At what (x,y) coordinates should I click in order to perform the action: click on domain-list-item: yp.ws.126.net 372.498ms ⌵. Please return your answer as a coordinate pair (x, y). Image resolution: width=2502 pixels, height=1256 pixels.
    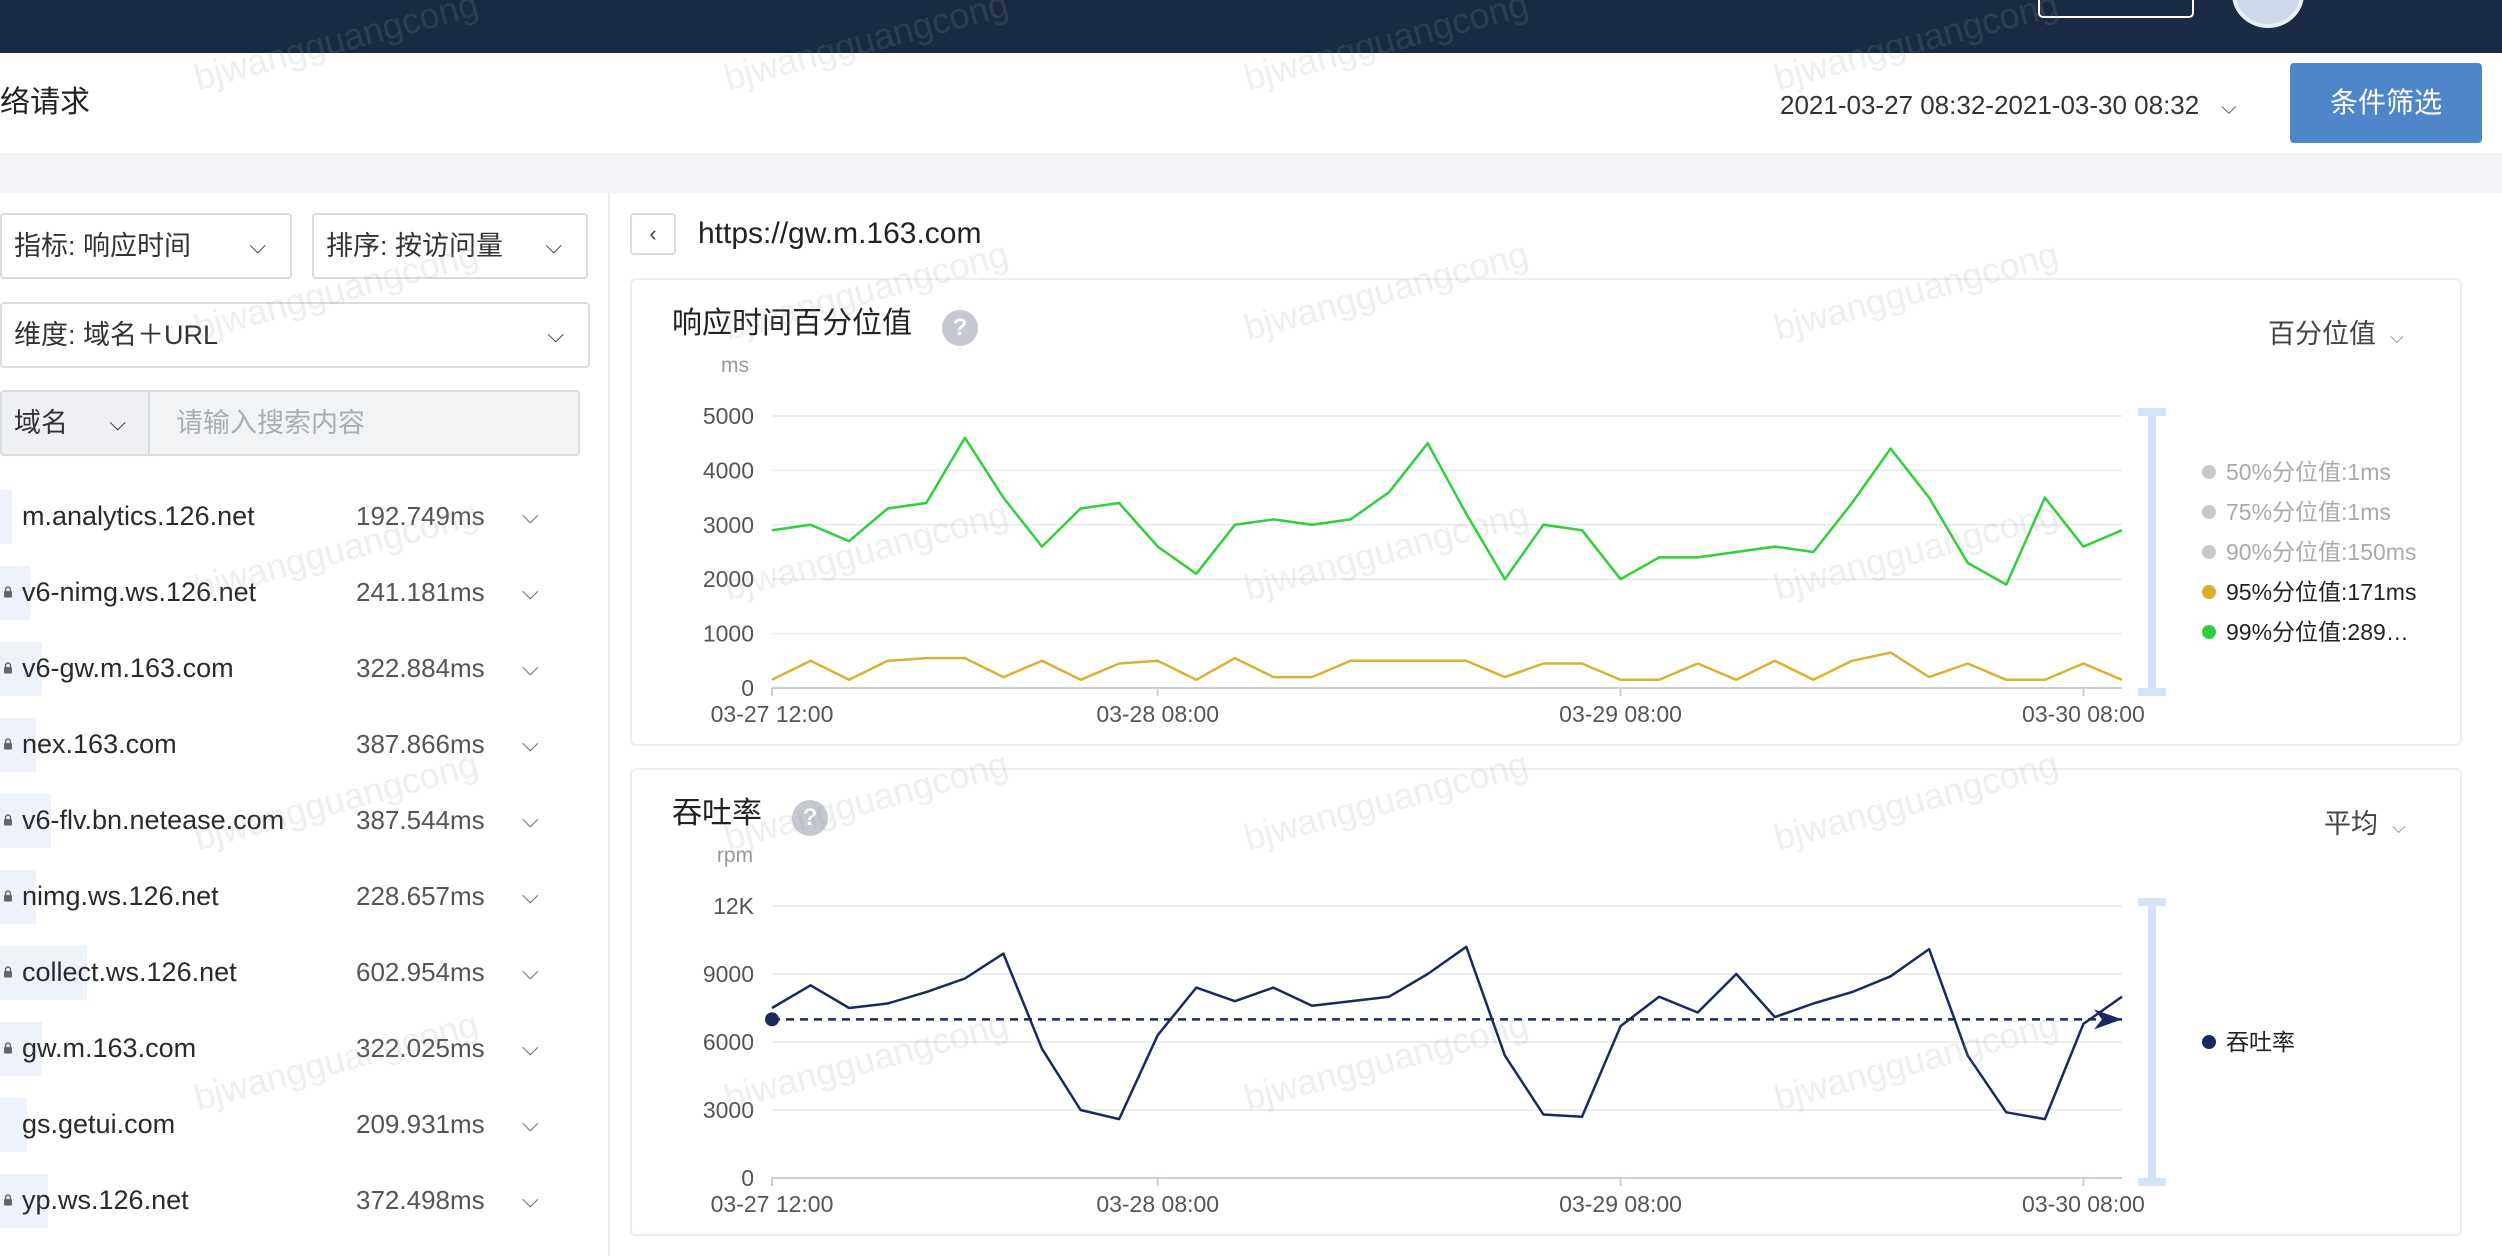
    Looking at the image, I should click on (304, 1200).